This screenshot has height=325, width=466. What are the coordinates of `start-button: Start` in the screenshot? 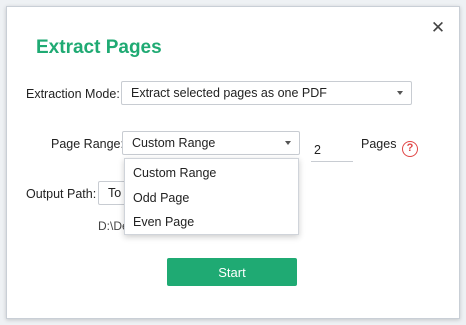 It's located at (232, 272).